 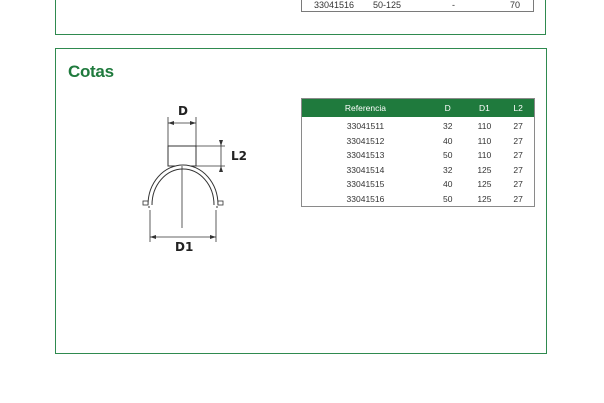 What do you see at coordinates (183, 111) in the screenshot?
I see `dim-d-label: D` at bounding box center [183, 111].